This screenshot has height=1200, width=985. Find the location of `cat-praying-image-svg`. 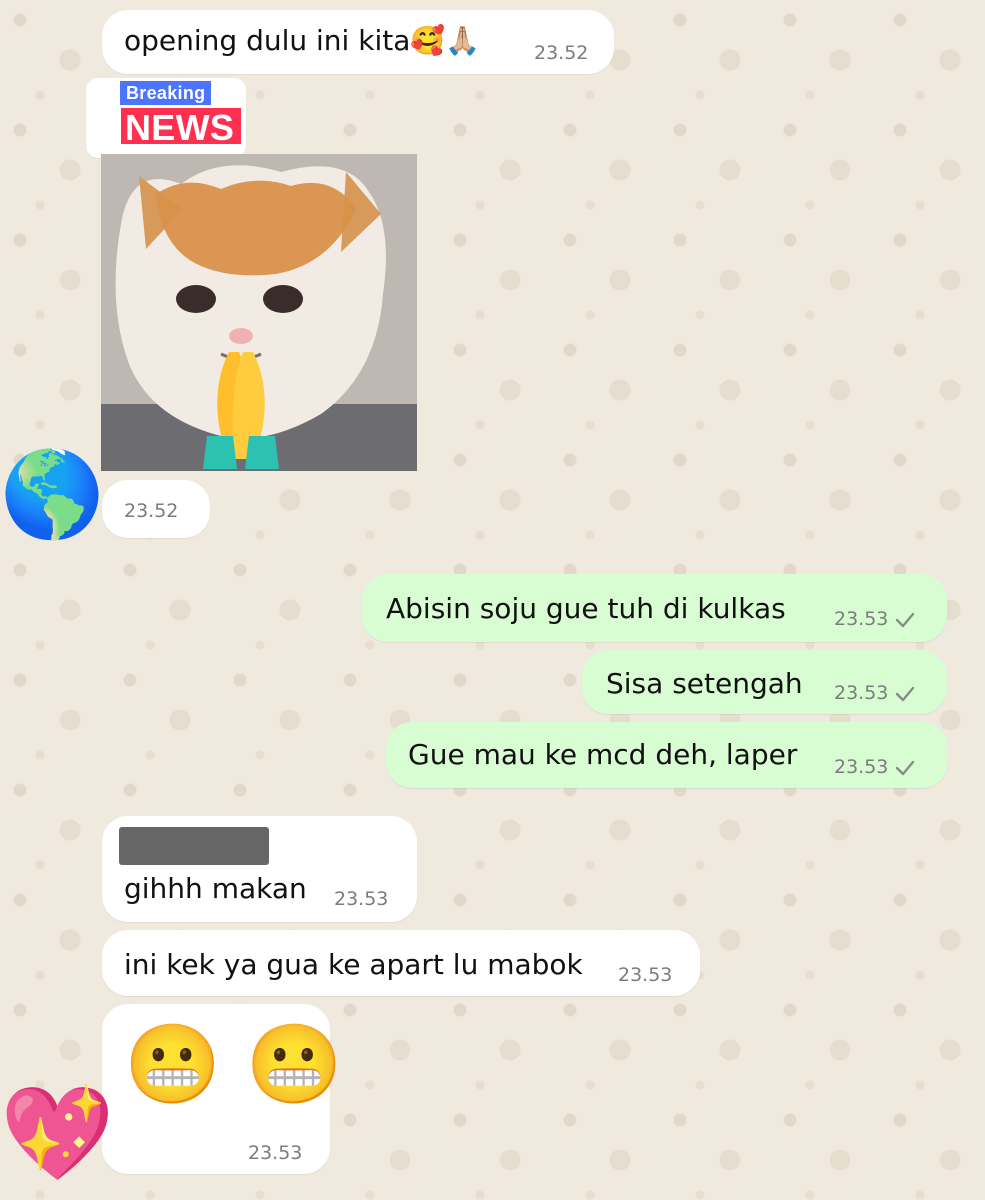

cat-praying-image-svg is located at coordinates (259, 312).